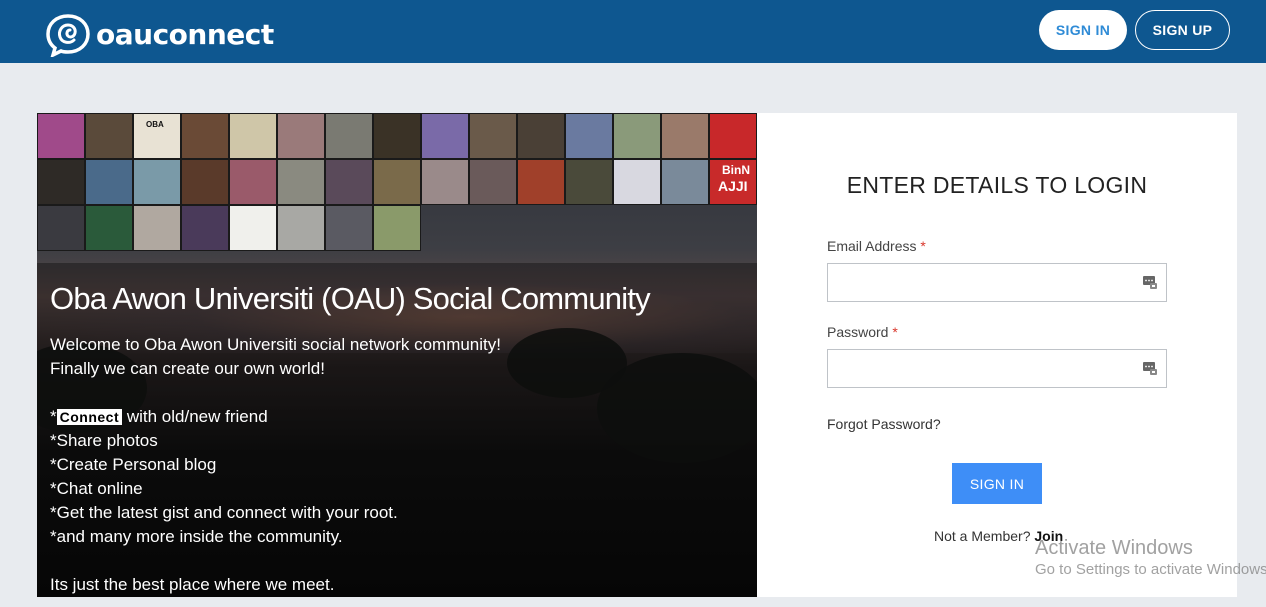 The height and width of the screenshot is (607, 1266). Describe the element at coordinates (884, 424) in the screenshot. I see `forgot-password-link: Forgot Password?` at that location.